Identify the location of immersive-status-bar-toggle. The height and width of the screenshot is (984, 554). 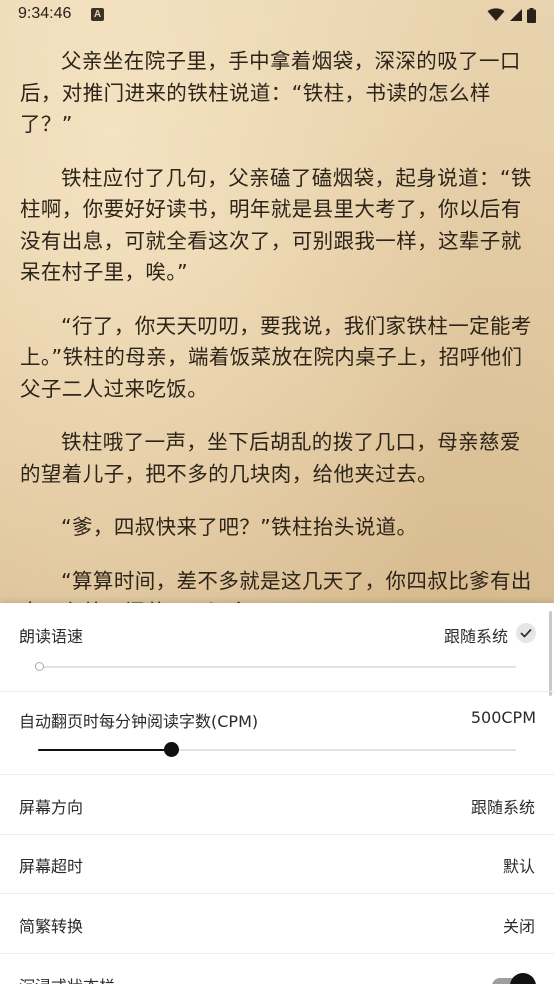
(514, 978).